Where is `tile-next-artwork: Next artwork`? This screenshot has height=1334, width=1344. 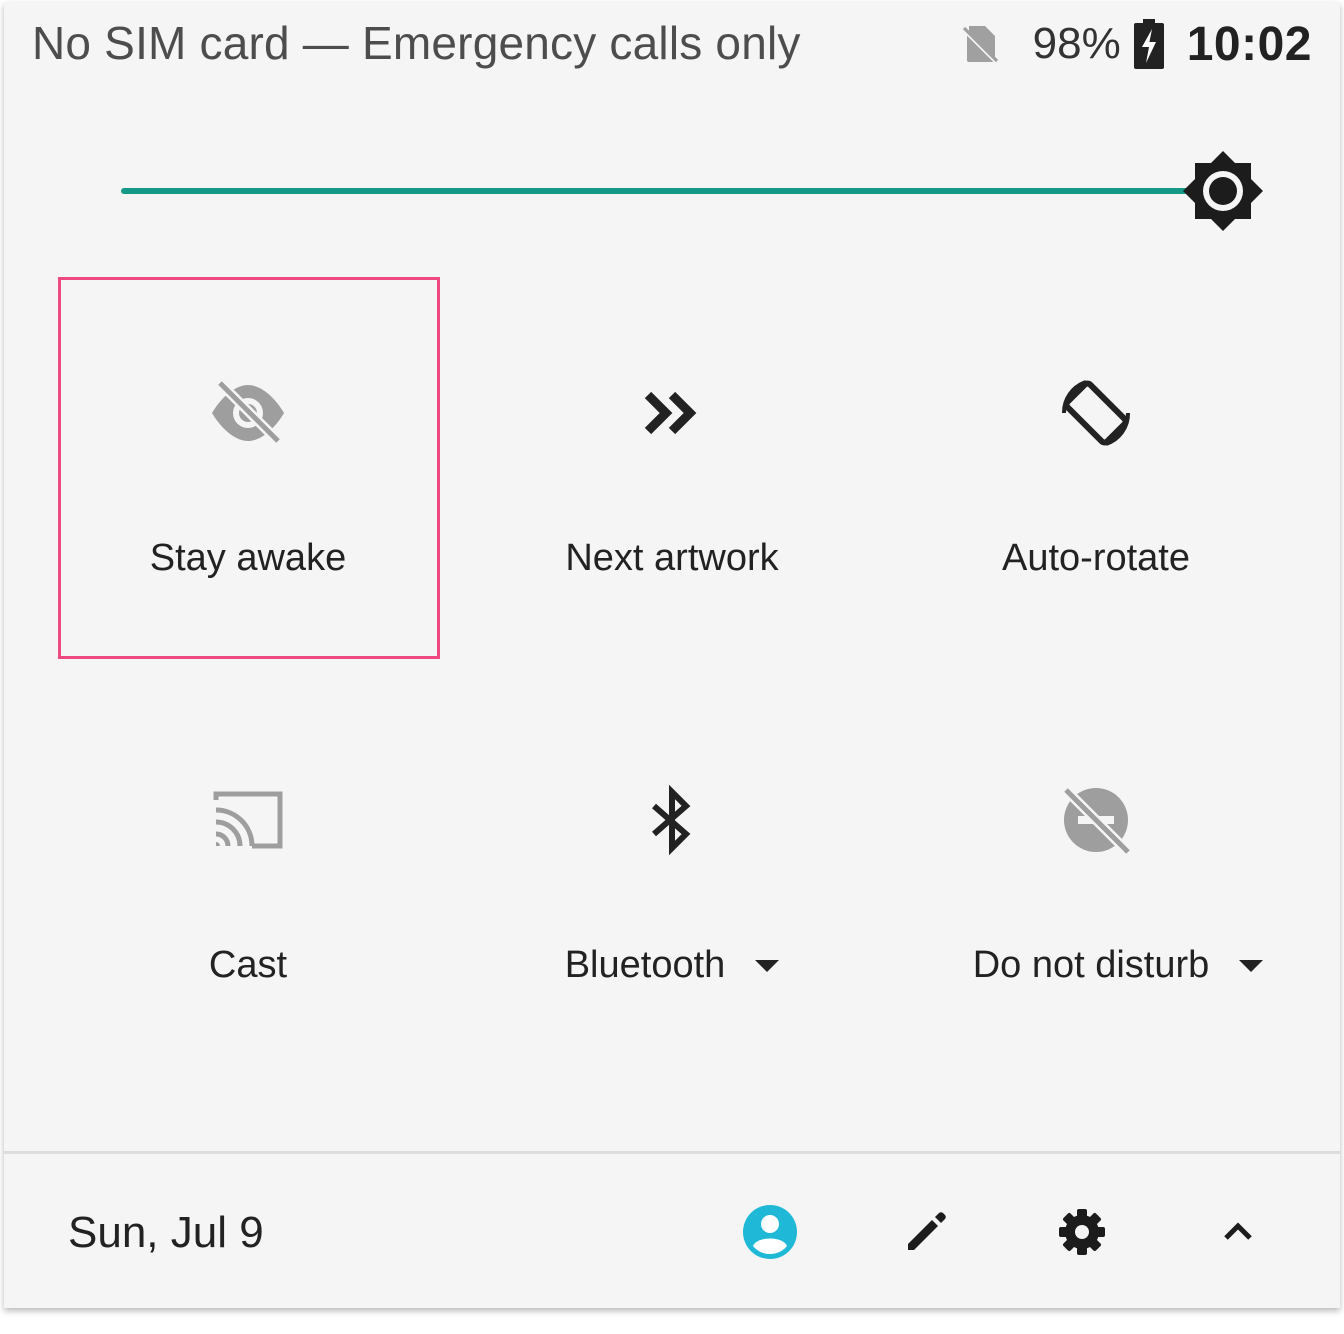
tile-next-artwork: Next artwork is located at coordinates (672, 467).